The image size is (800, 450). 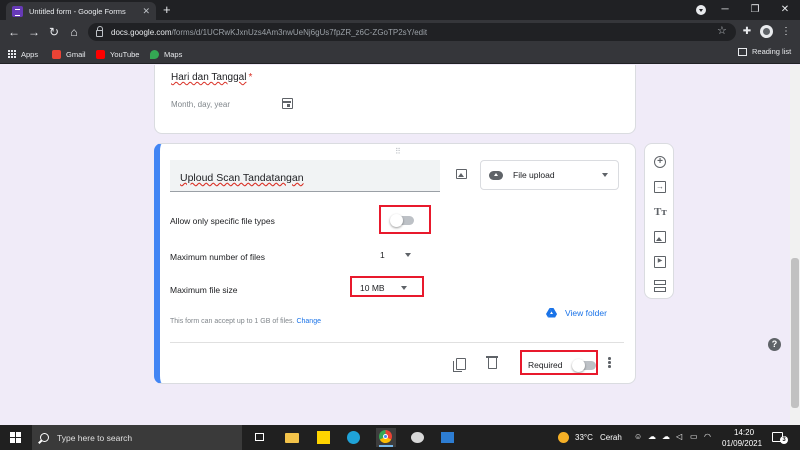 What do you see at coordinates (173, 54) in the screenshot?
I see `bookmark-label: Maps` at bounding box center [173, 54].